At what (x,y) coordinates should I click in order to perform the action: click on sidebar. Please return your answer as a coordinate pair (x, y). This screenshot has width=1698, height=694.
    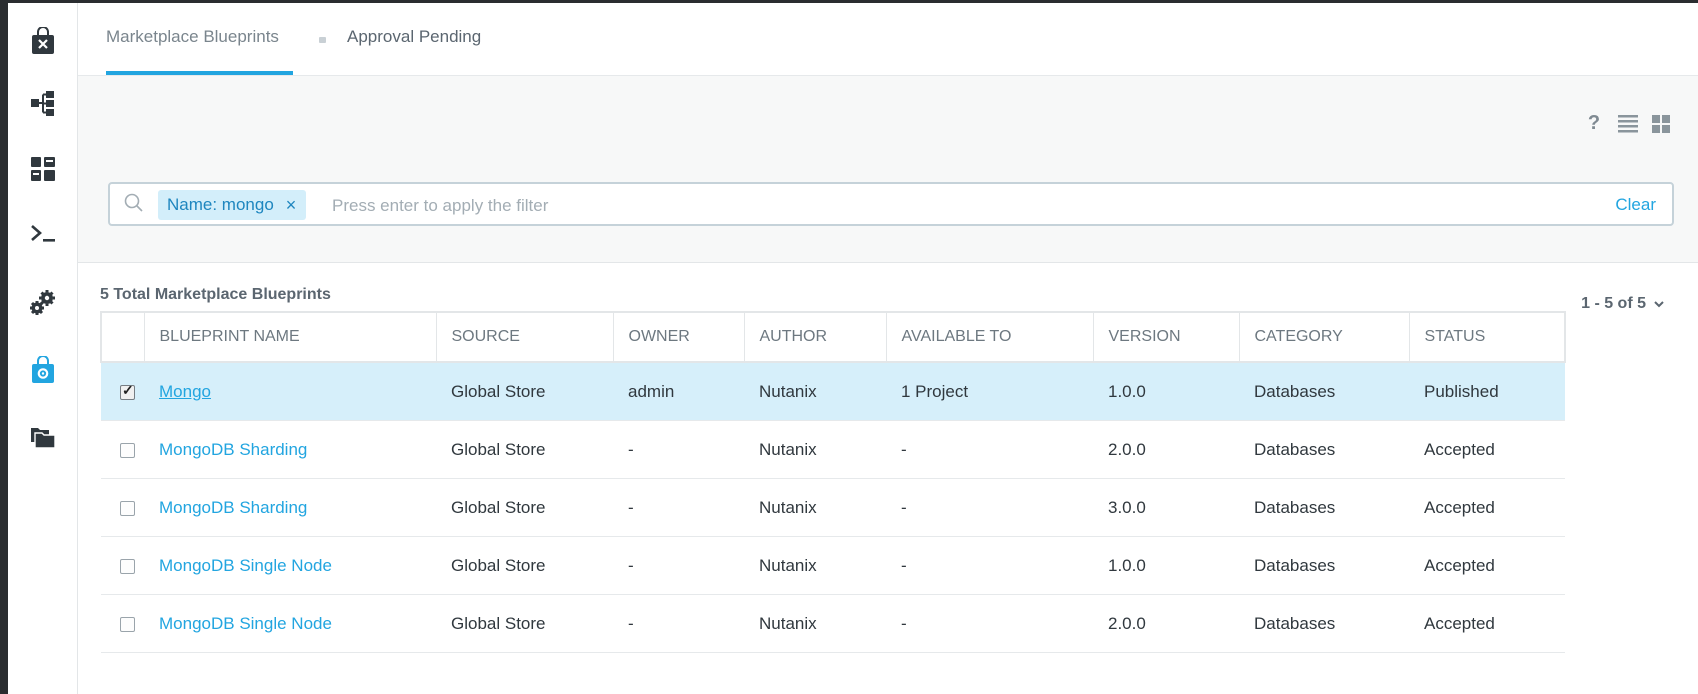
    Looking at the image, I should click on (43, 348).